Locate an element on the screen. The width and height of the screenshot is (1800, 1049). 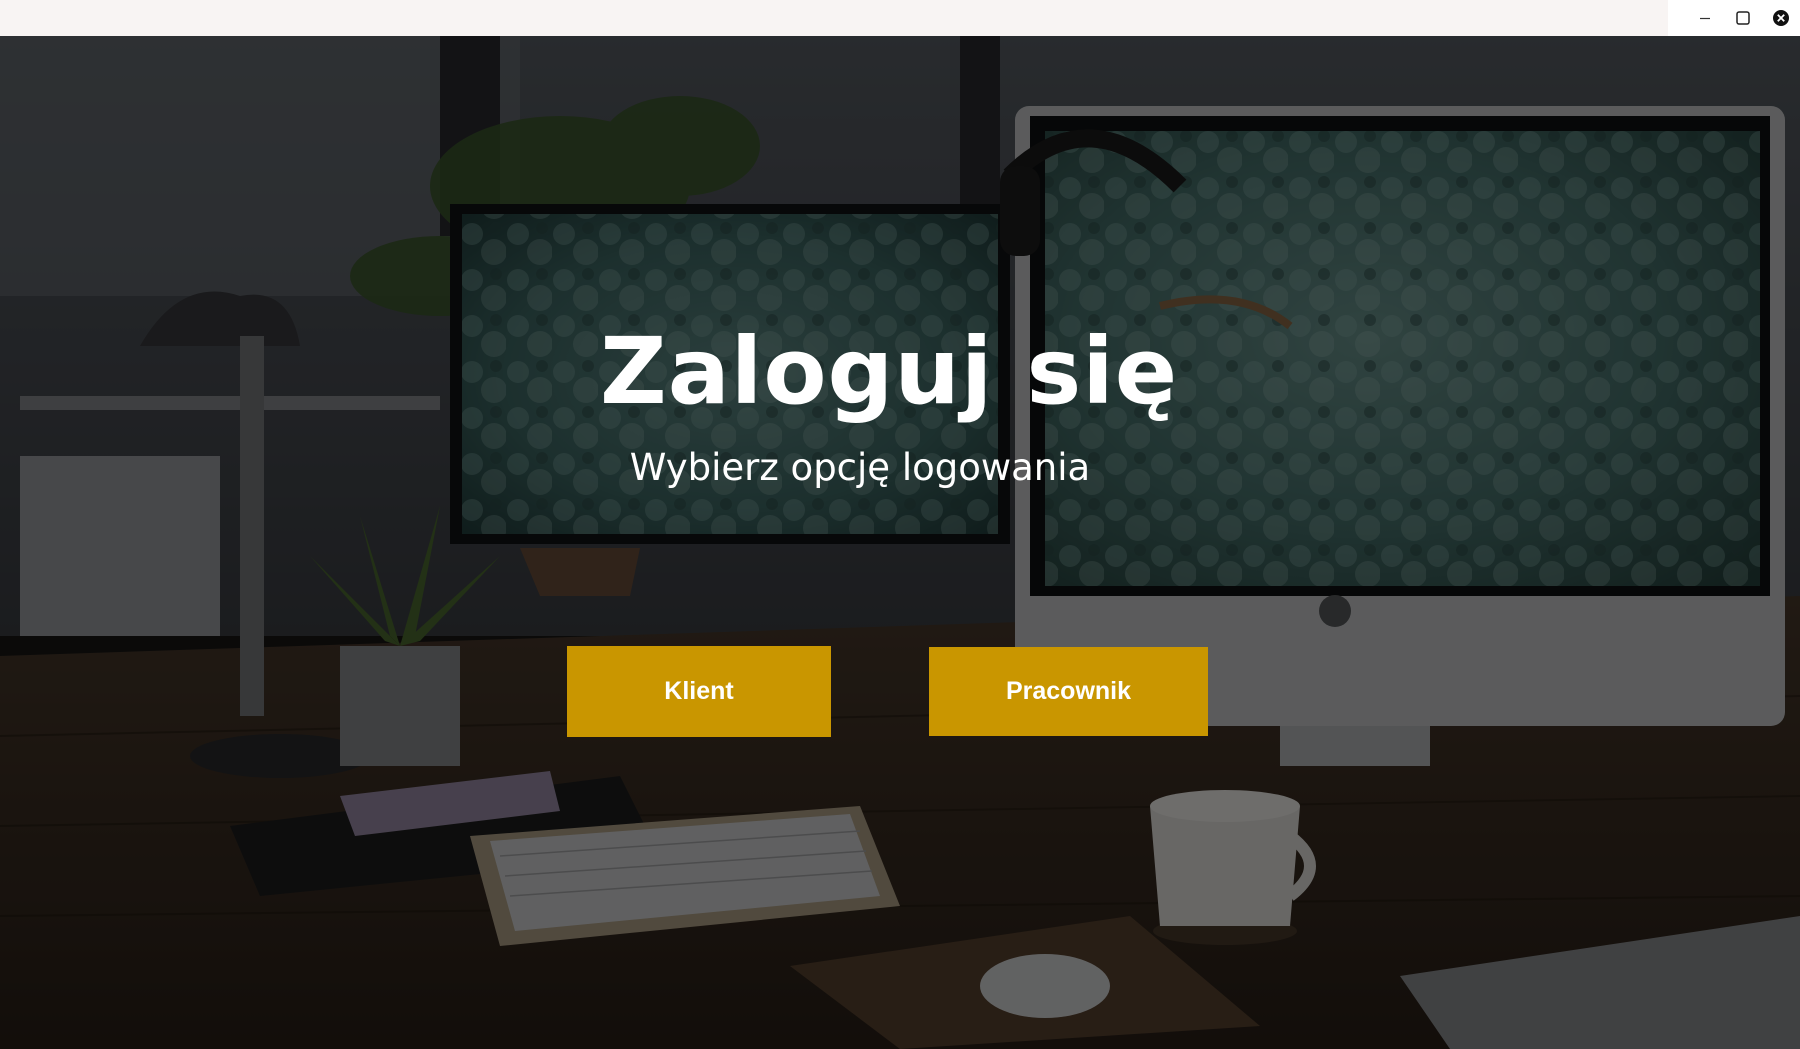
page-subtitle: Wybierz opcję logowania is located at coordinates (860, 467).